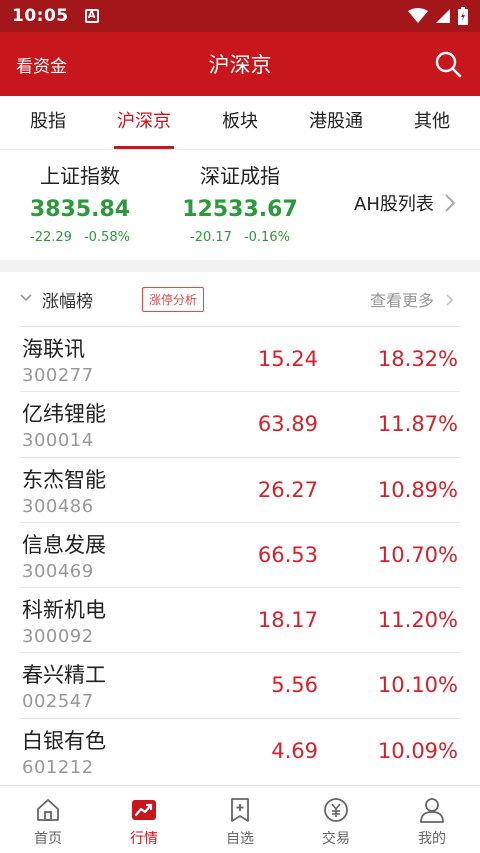  I want to click on view-more-link: 查看更多, so click(402, 299).